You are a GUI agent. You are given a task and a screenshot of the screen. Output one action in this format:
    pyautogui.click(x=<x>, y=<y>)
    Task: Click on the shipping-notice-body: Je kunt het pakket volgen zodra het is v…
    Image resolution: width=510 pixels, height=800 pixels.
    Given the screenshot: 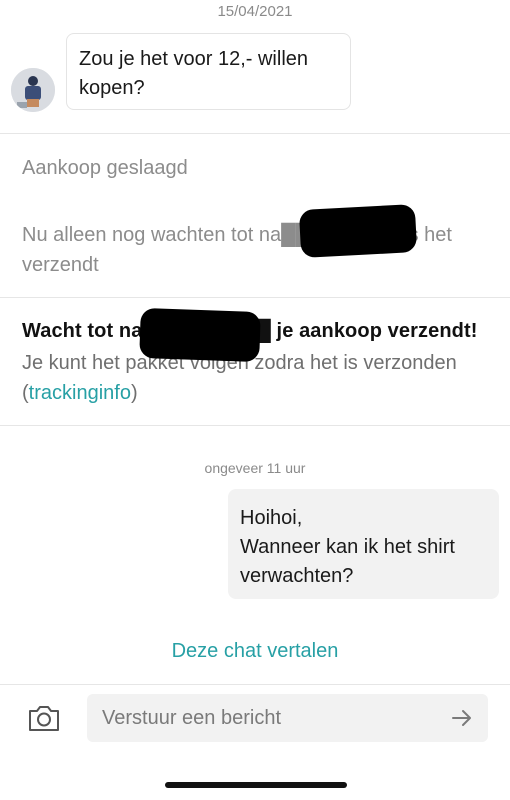 What is the action you would take?
    pyautogui.click(x=257, y=378)
    